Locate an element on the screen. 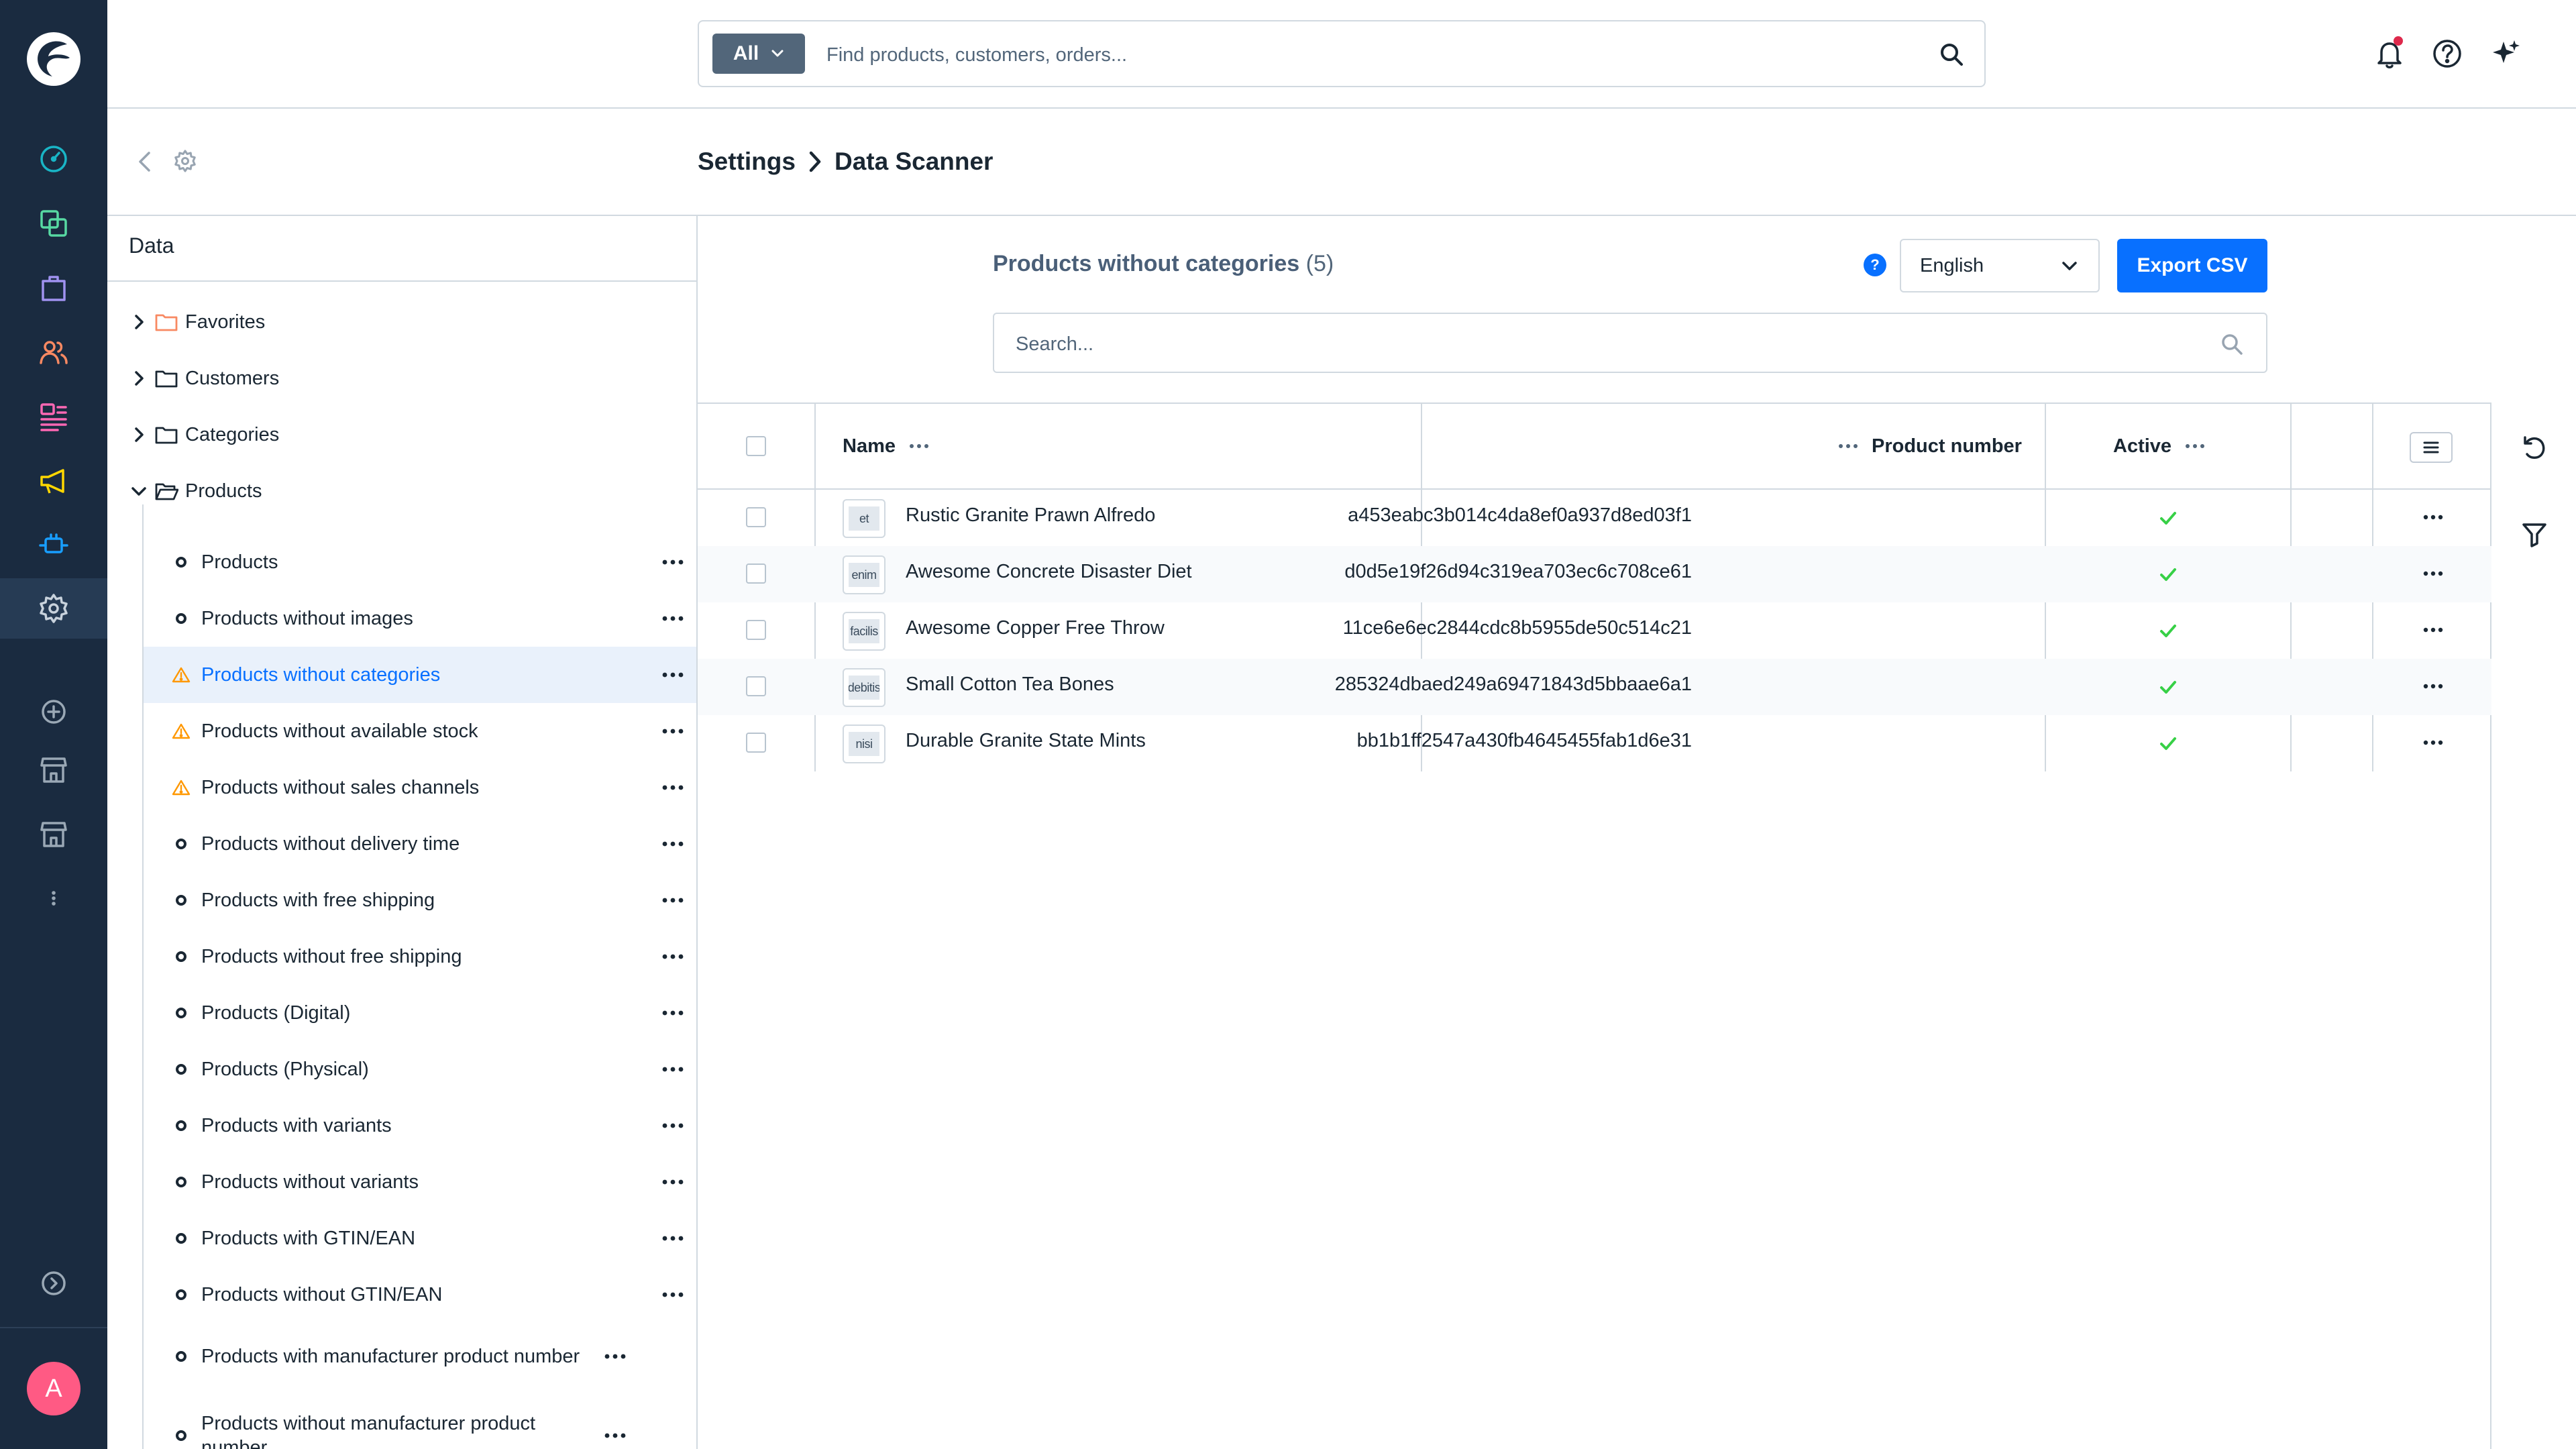 The width and height of the screenshot is (2576, 1449). nav-storefront is located at coordinates (53, 769).